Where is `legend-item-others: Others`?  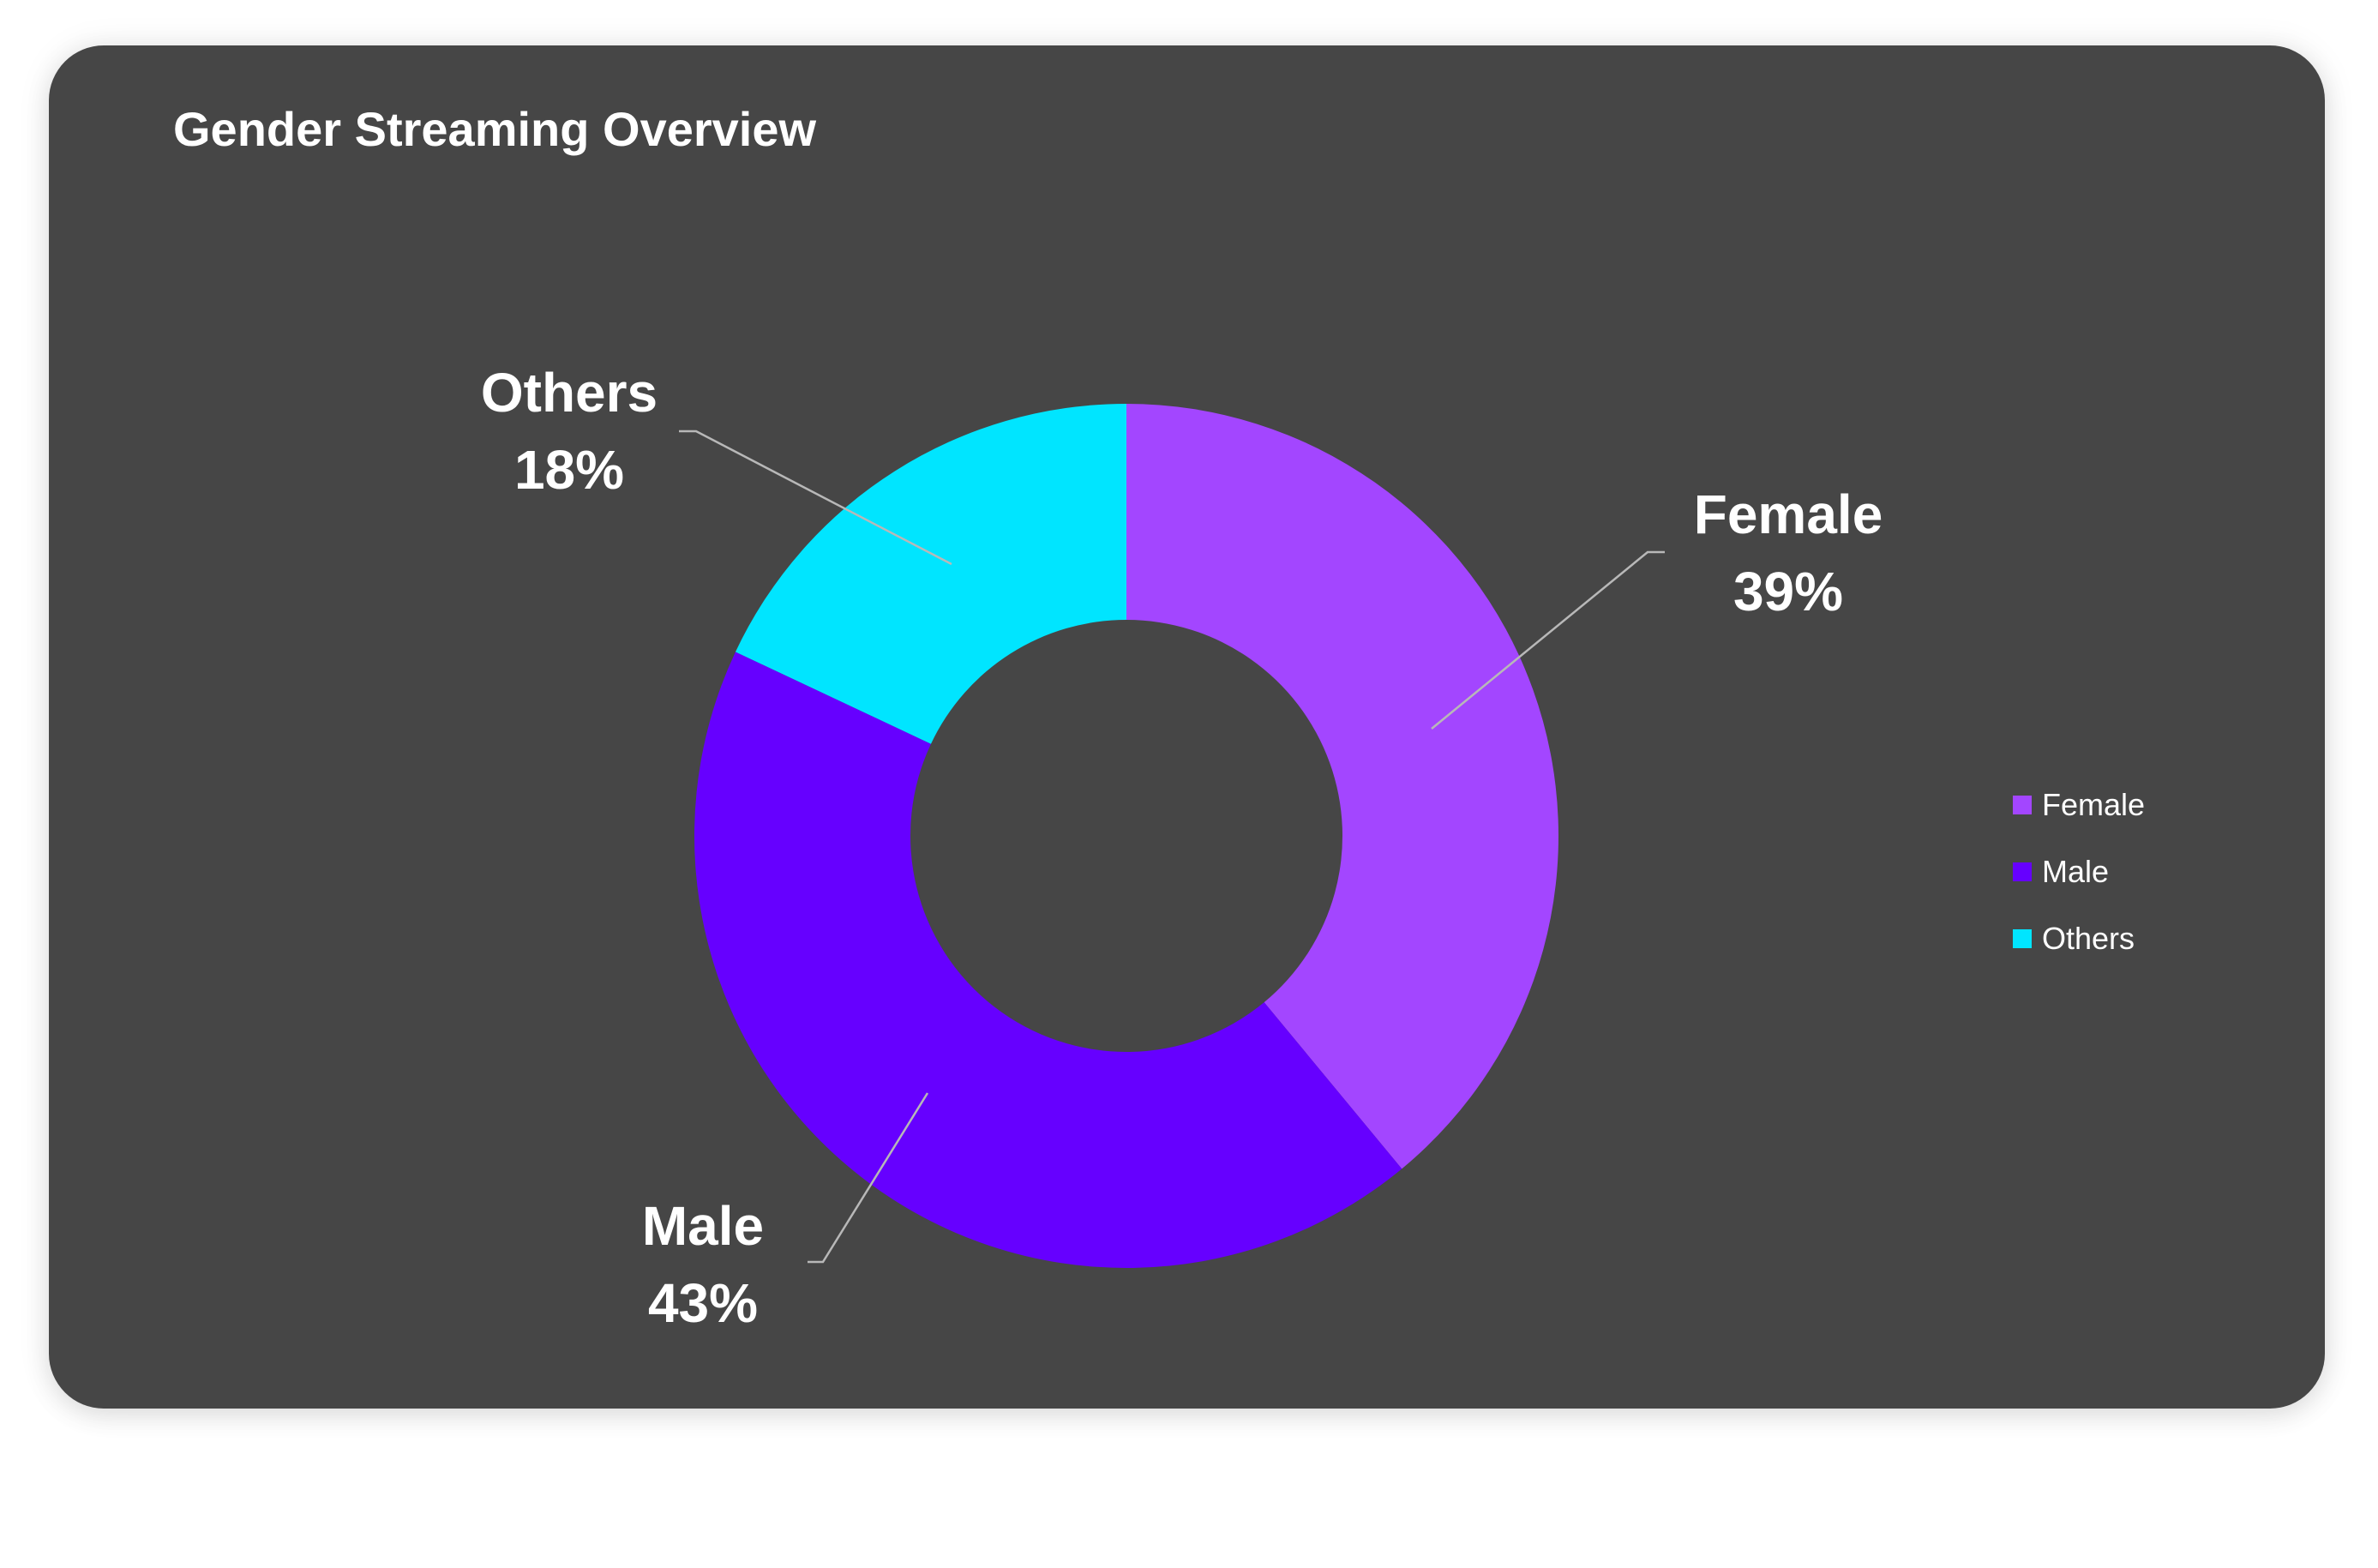
legend-item-others: Others is located at coordinates (2079, 938).